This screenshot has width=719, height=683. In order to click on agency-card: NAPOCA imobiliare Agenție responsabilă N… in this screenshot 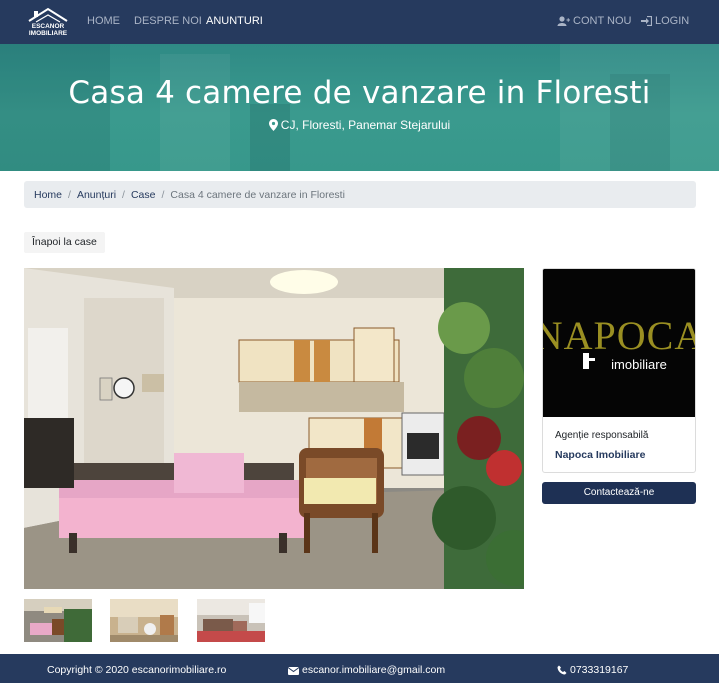, I will do `click(619, 370)`.